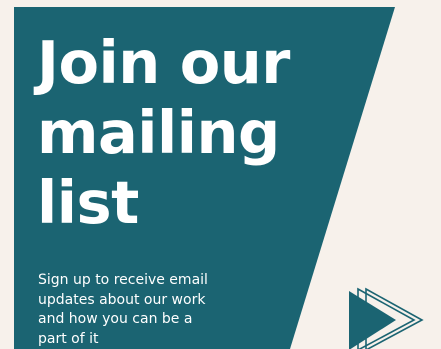 The image size is (441, 349). I want to click on headline-line-3: list, so click(88, 202).